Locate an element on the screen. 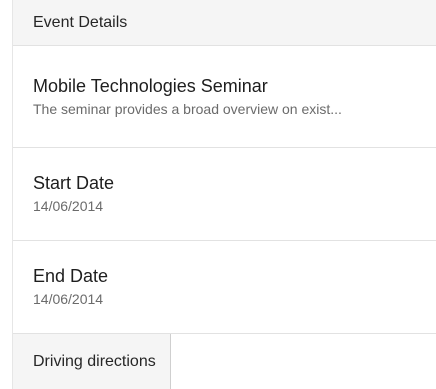  panel-header: Event Details is located at coordinates (224, 23).